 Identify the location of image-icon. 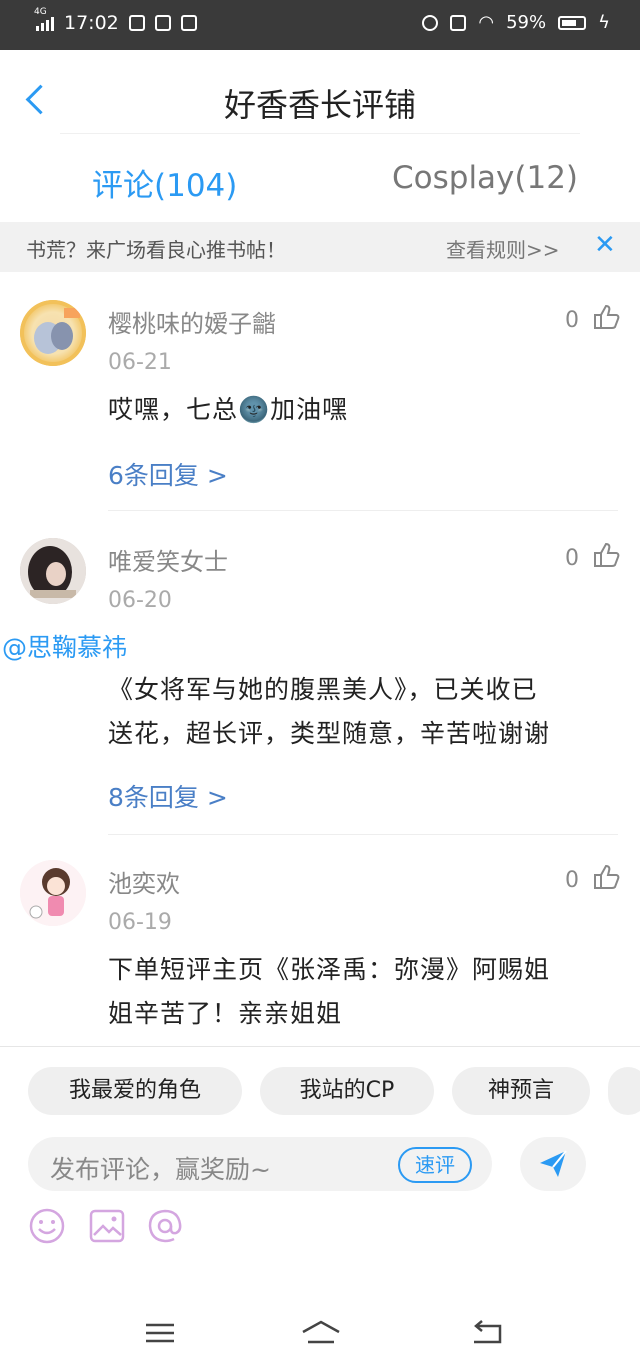
(107, 1226).